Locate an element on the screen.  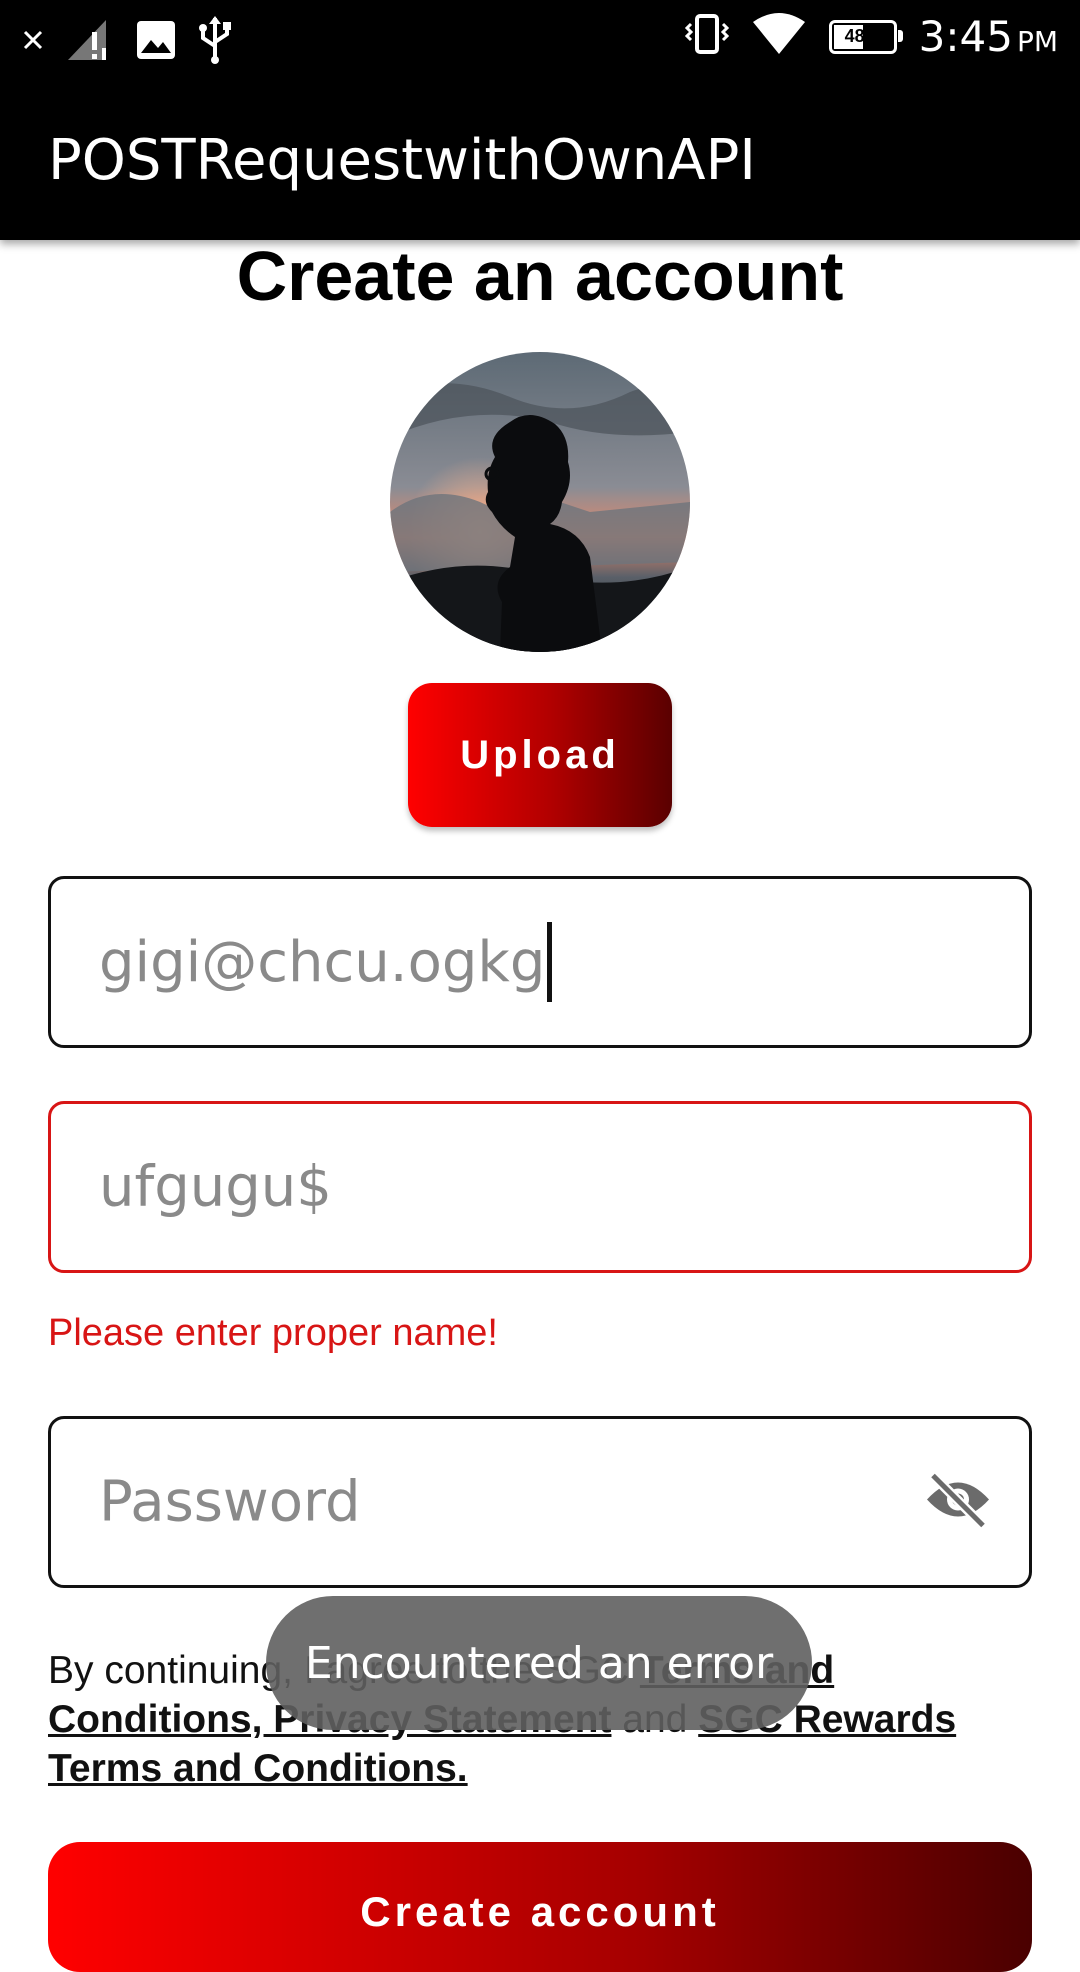
wifi-icon is located at coordinates (779, 36).